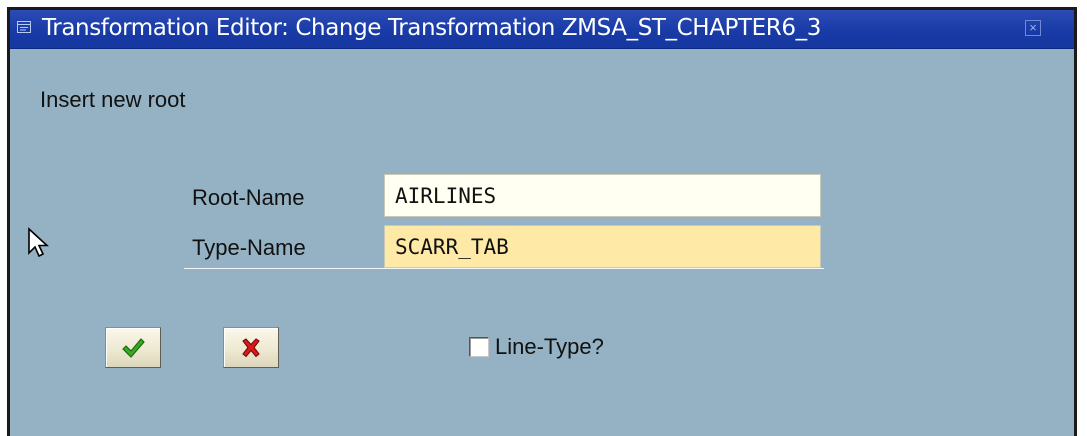 Image resolution: width=1087 pixels, height=436 pixels. I want to click on line-type-label: Line-Type?, so click(549, 347).